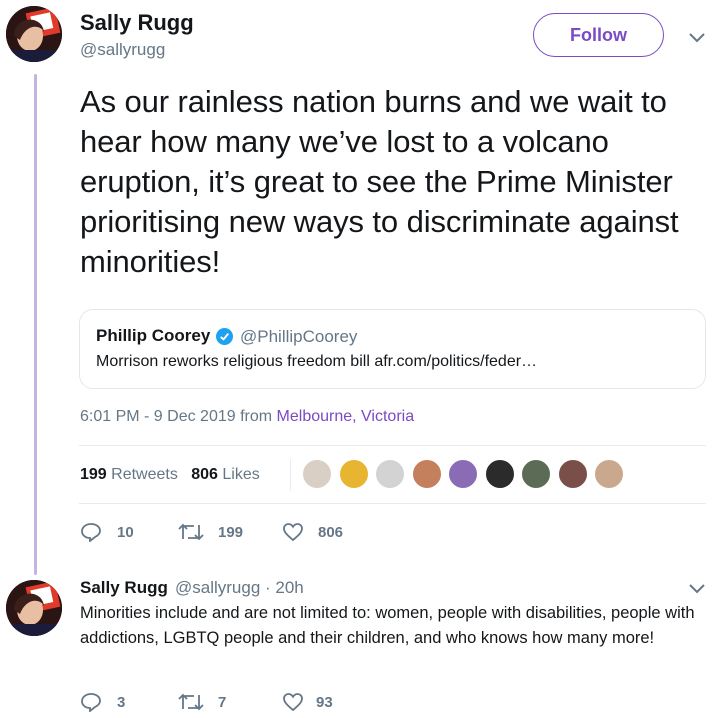 Image resolution: width=718 pixels, height=718 pixels. What do you see at coordinates (230, 532) in the screenshot?
I see `retweet-count: 199` at bounding box center [230, 532].